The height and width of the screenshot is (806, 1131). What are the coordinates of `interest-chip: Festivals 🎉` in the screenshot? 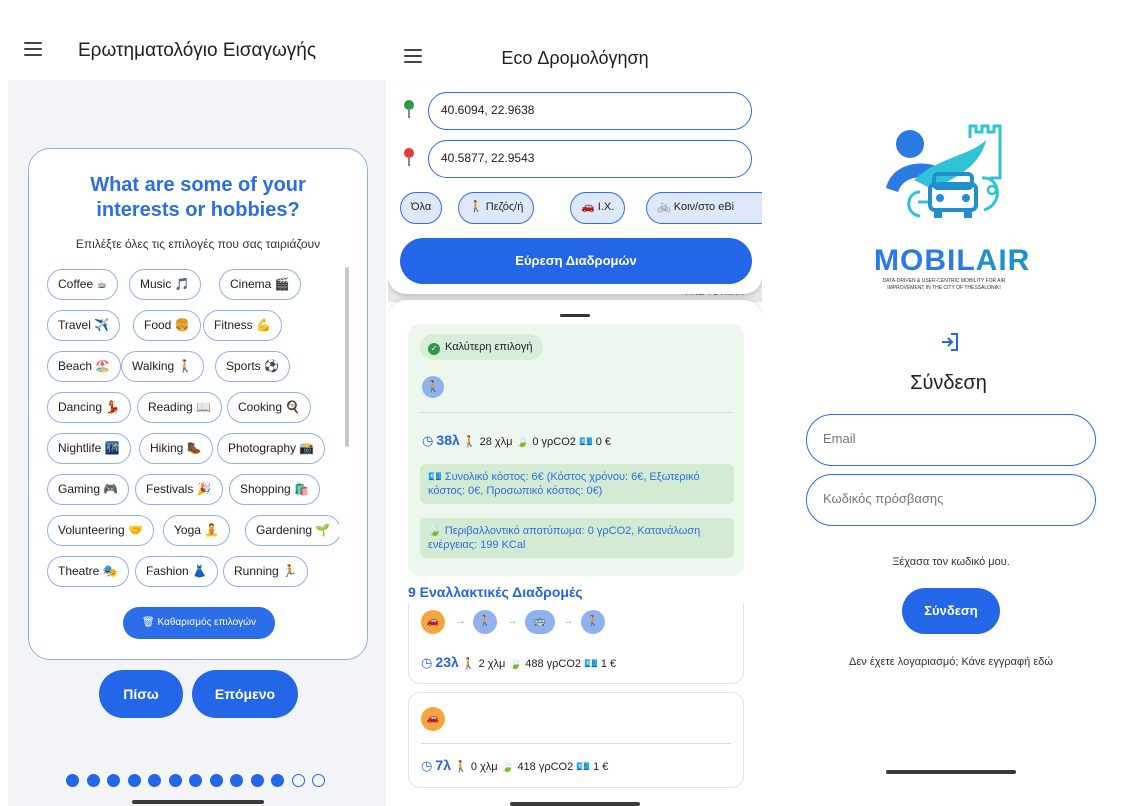 It's located at (179, 489).